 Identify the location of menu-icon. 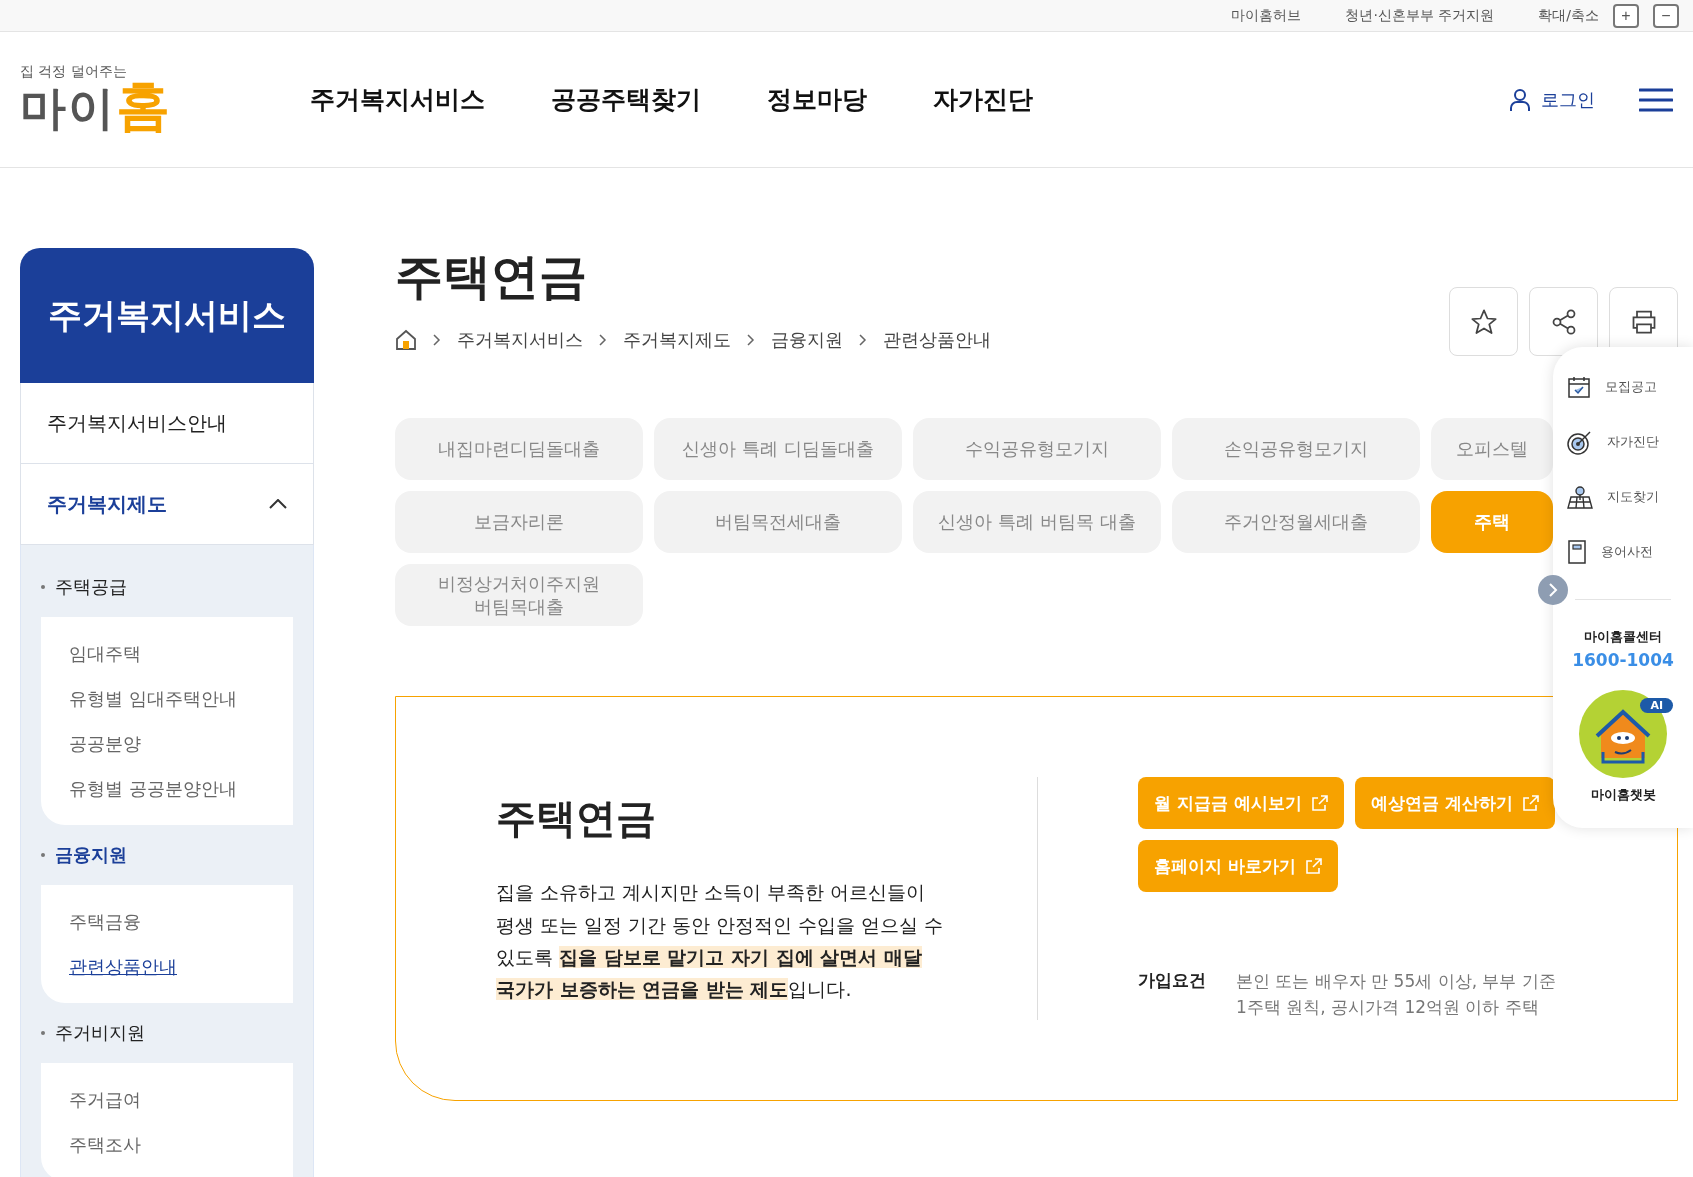
(1656, 99).